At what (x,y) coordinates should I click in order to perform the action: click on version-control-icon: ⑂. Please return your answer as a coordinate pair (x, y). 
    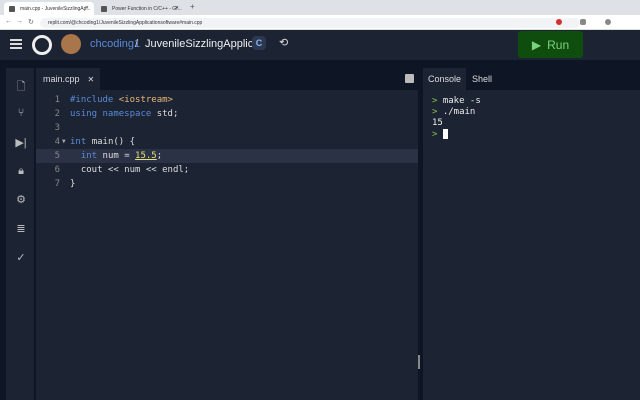
    Looking at the image, I should click on (21, 113).